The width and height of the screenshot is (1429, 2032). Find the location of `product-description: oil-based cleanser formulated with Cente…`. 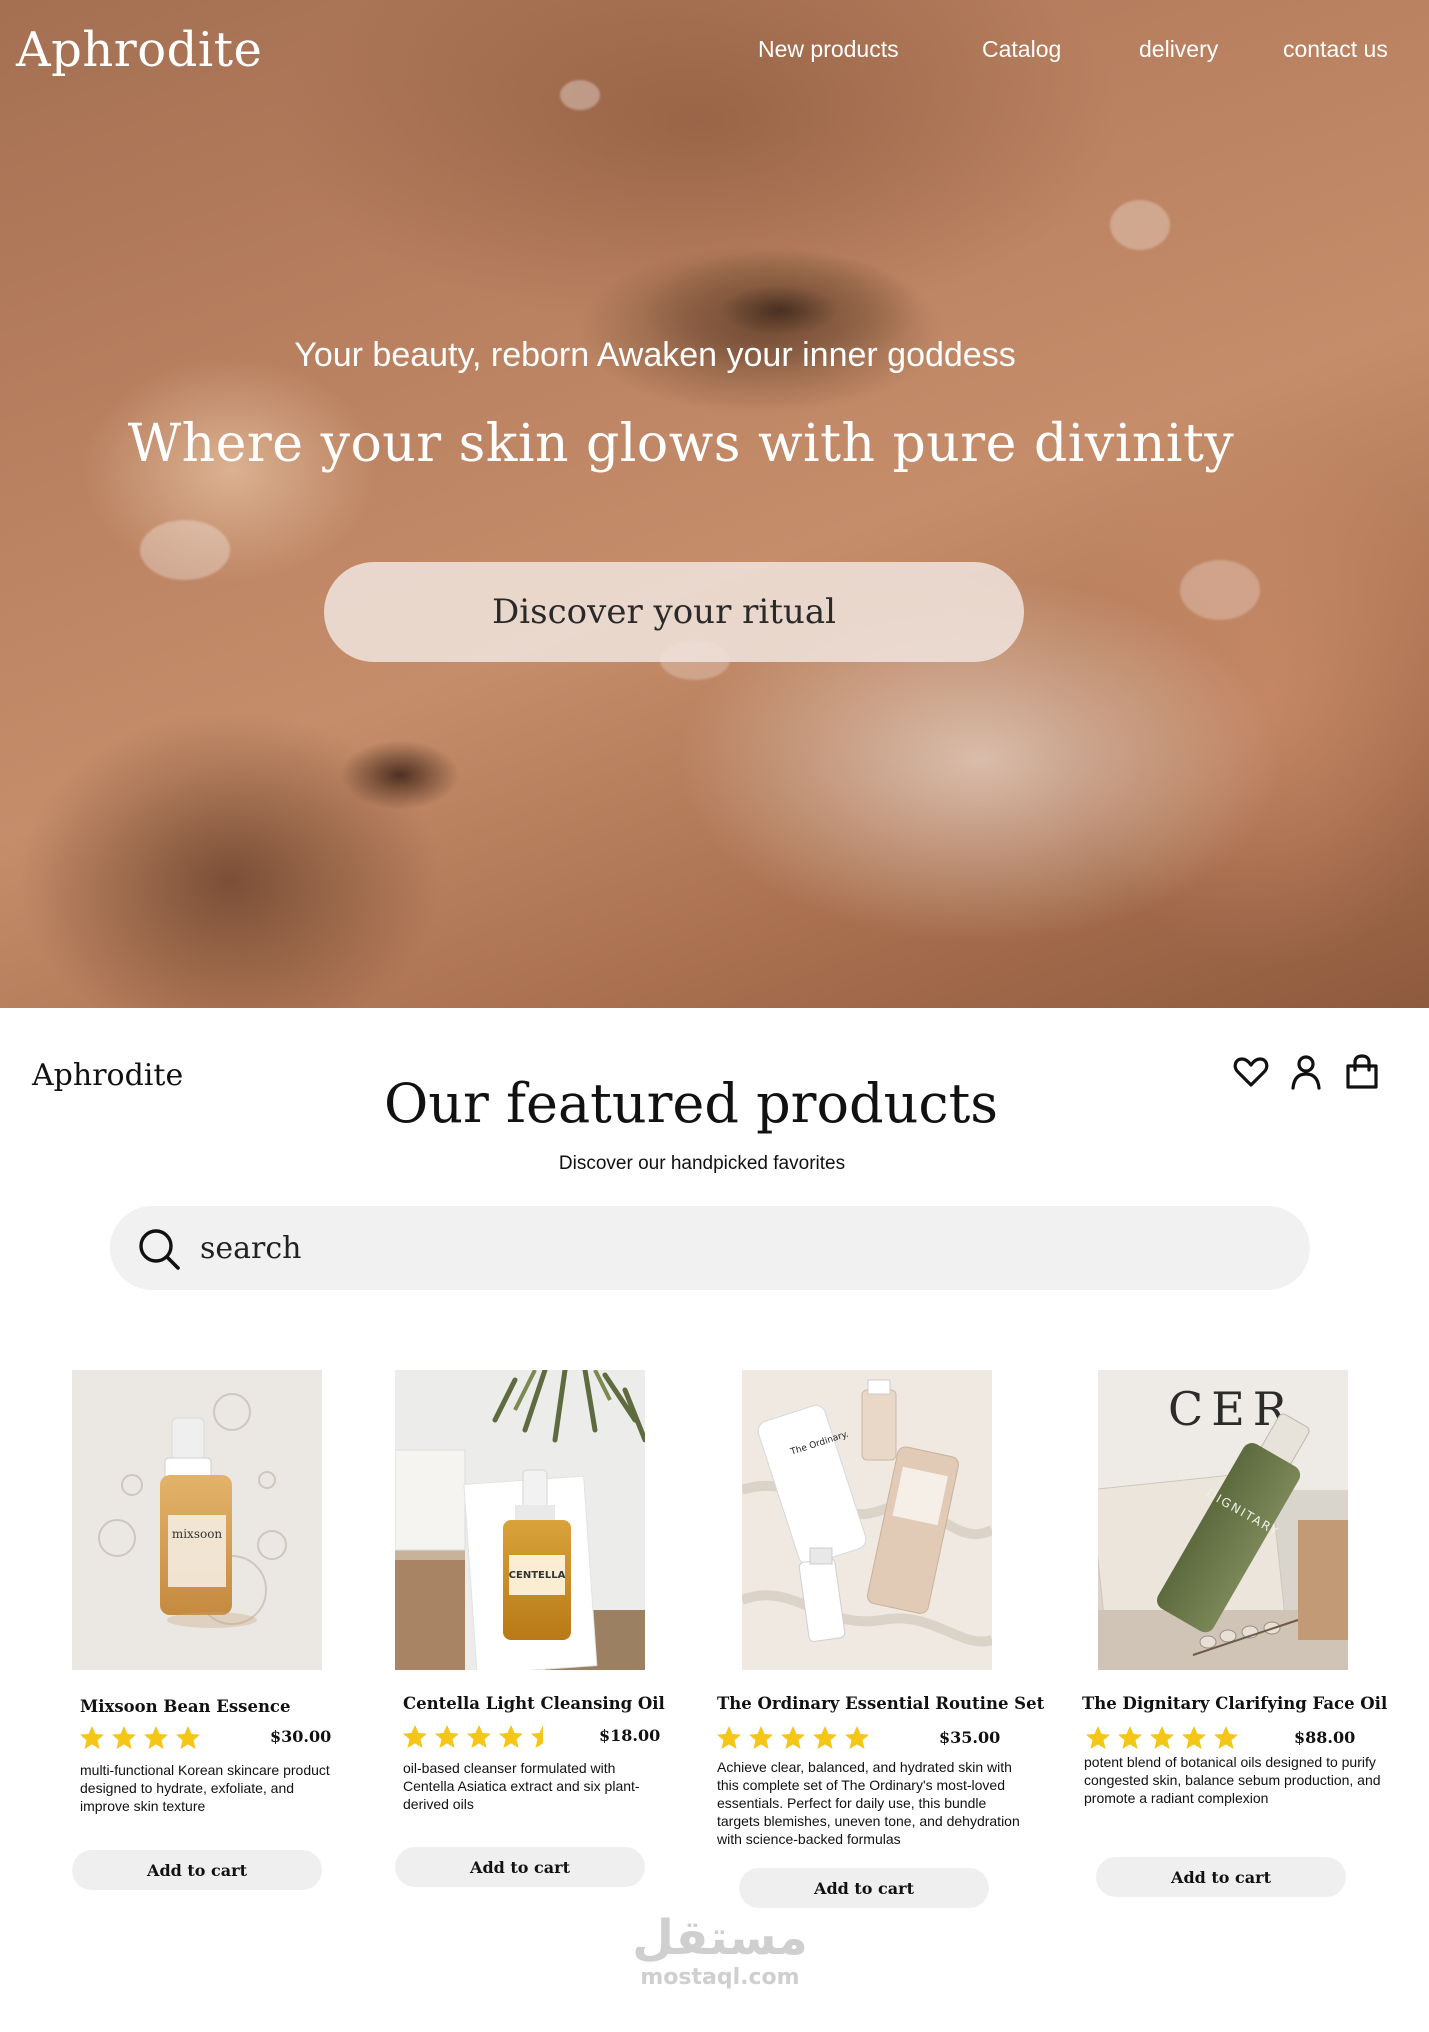

product-description: oil-based cleanser formulated with Cente… is located at coordinates (521, 1786).